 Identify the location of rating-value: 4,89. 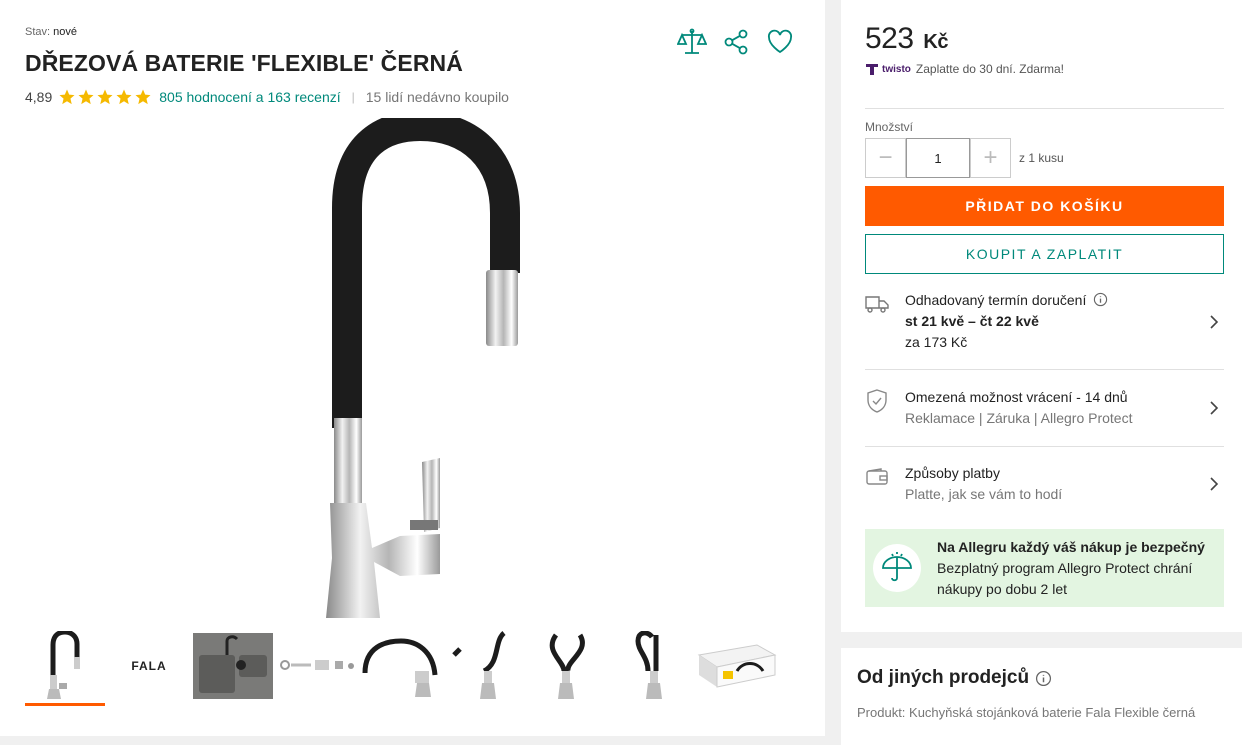
(39, 97).